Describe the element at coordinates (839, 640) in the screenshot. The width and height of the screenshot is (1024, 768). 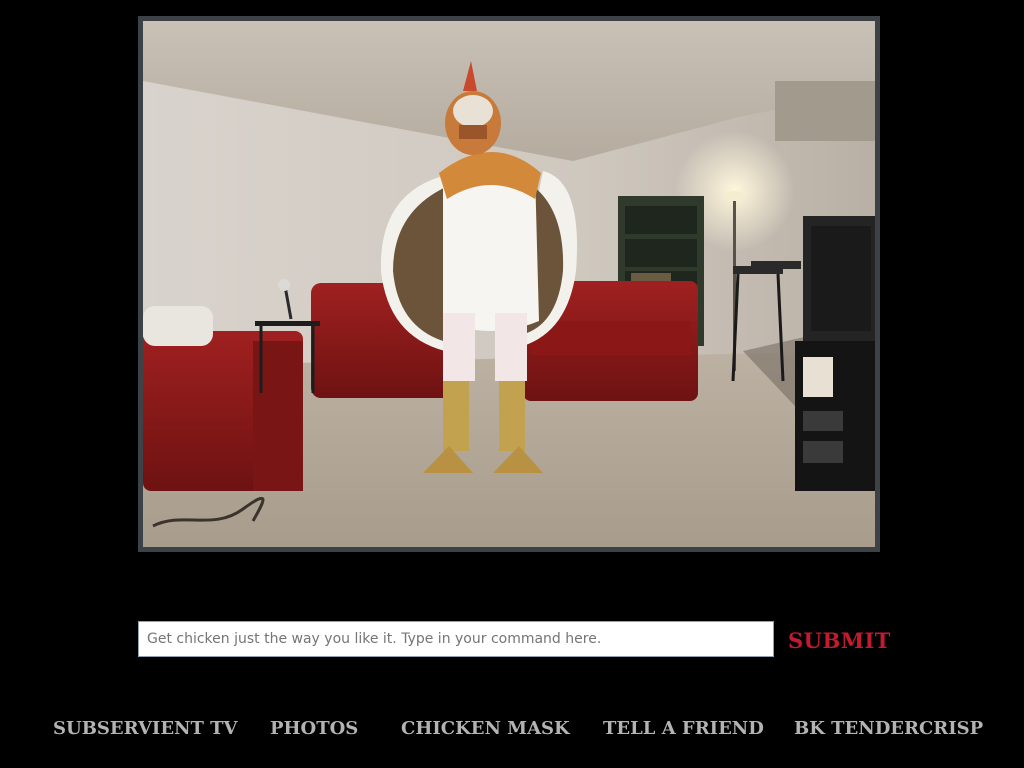
I see `submit-button: SUBMIT` at that location.